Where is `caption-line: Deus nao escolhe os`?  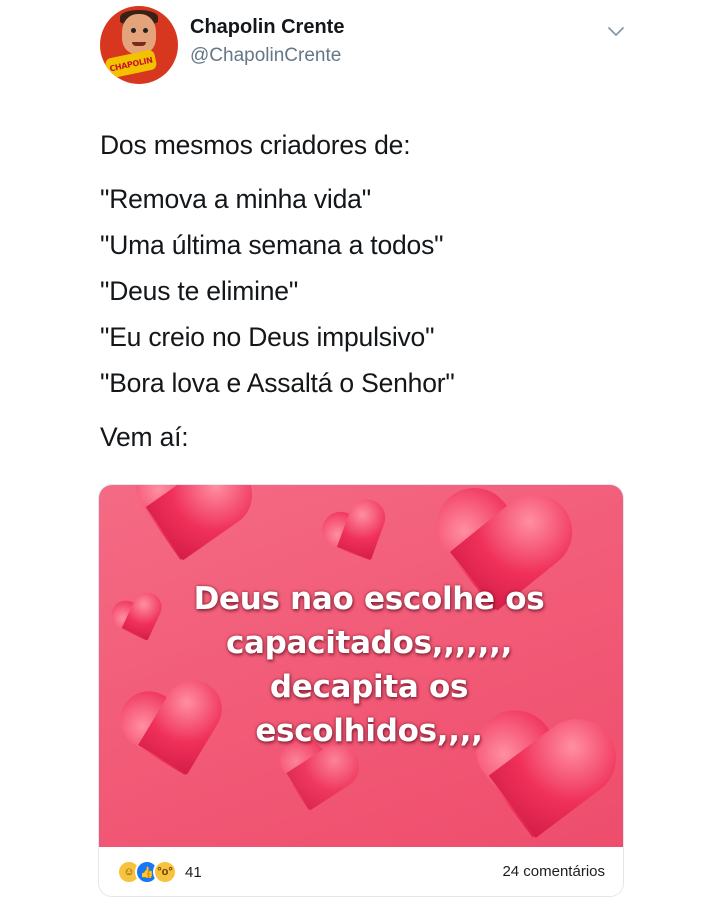
caption-line: Deus nao escolhe os is located at coordinates (369, 599).